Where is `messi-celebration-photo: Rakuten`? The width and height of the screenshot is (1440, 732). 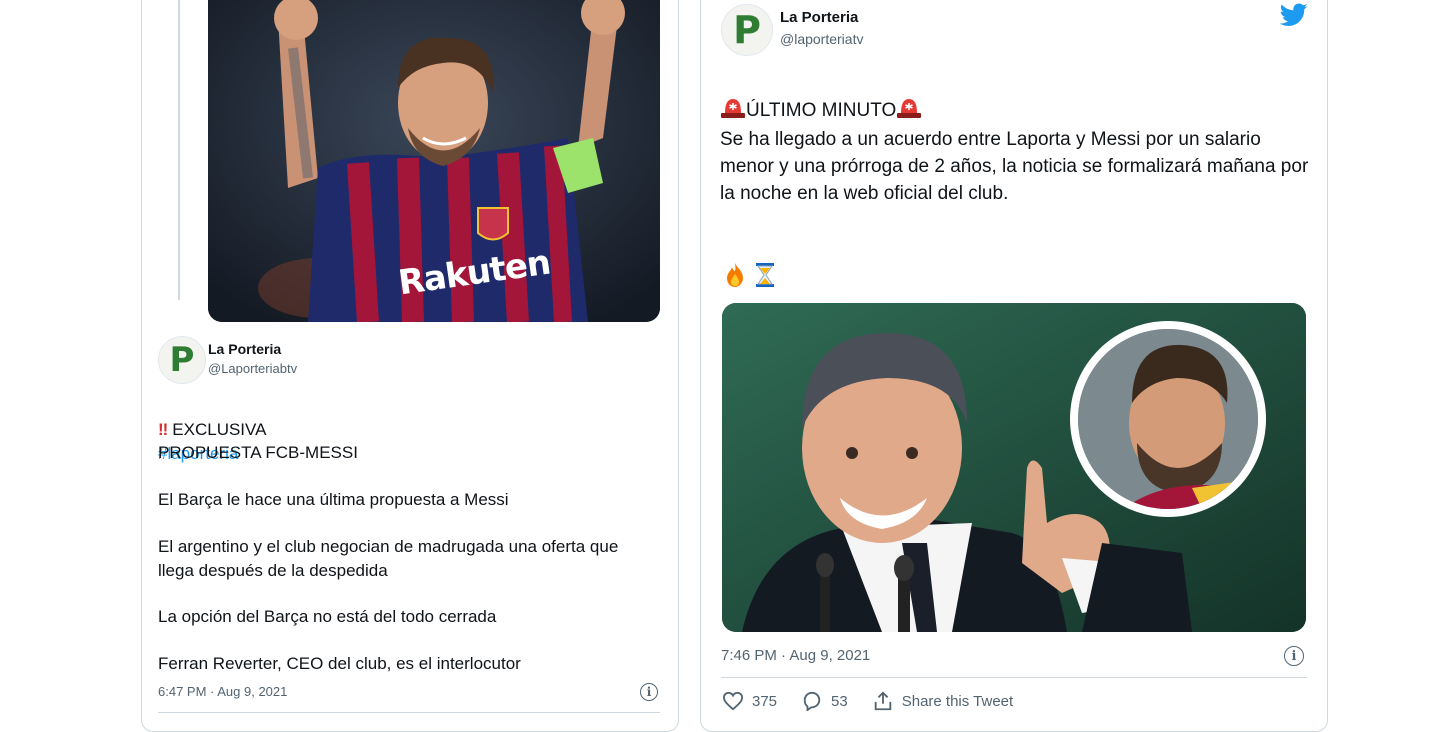 messi-celebration-photo: Rakuten is located at coordinates (434, 161).